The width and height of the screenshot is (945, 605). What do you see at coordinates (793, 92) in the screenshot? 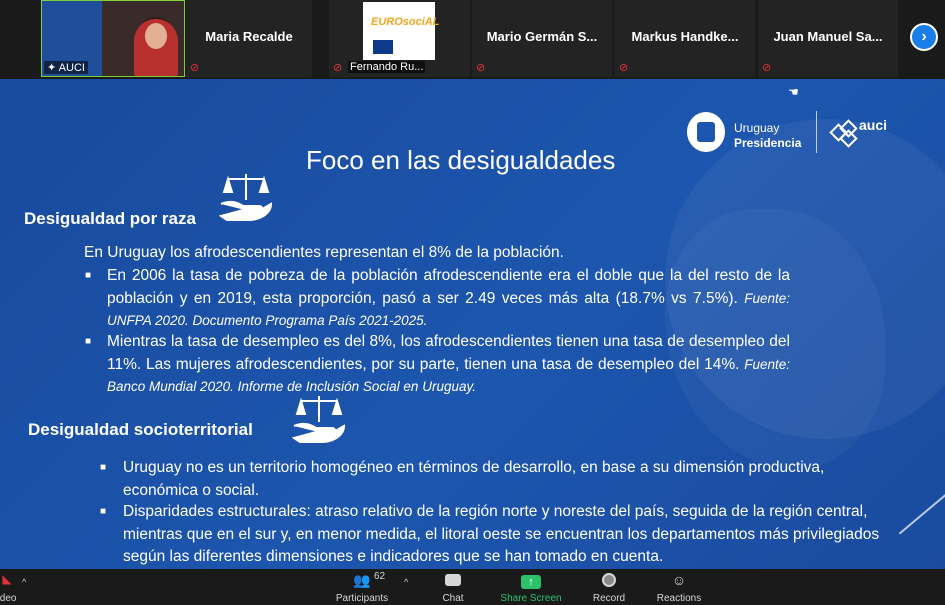
I see `hand-cursor-icon: ☚` at bounding box center [793, 92].